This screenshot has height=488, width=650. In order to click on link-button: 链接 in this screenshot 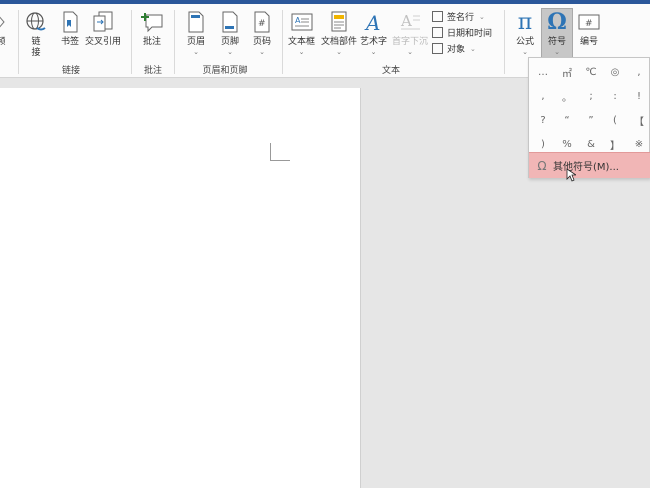, I will do `click(36, 34)`.